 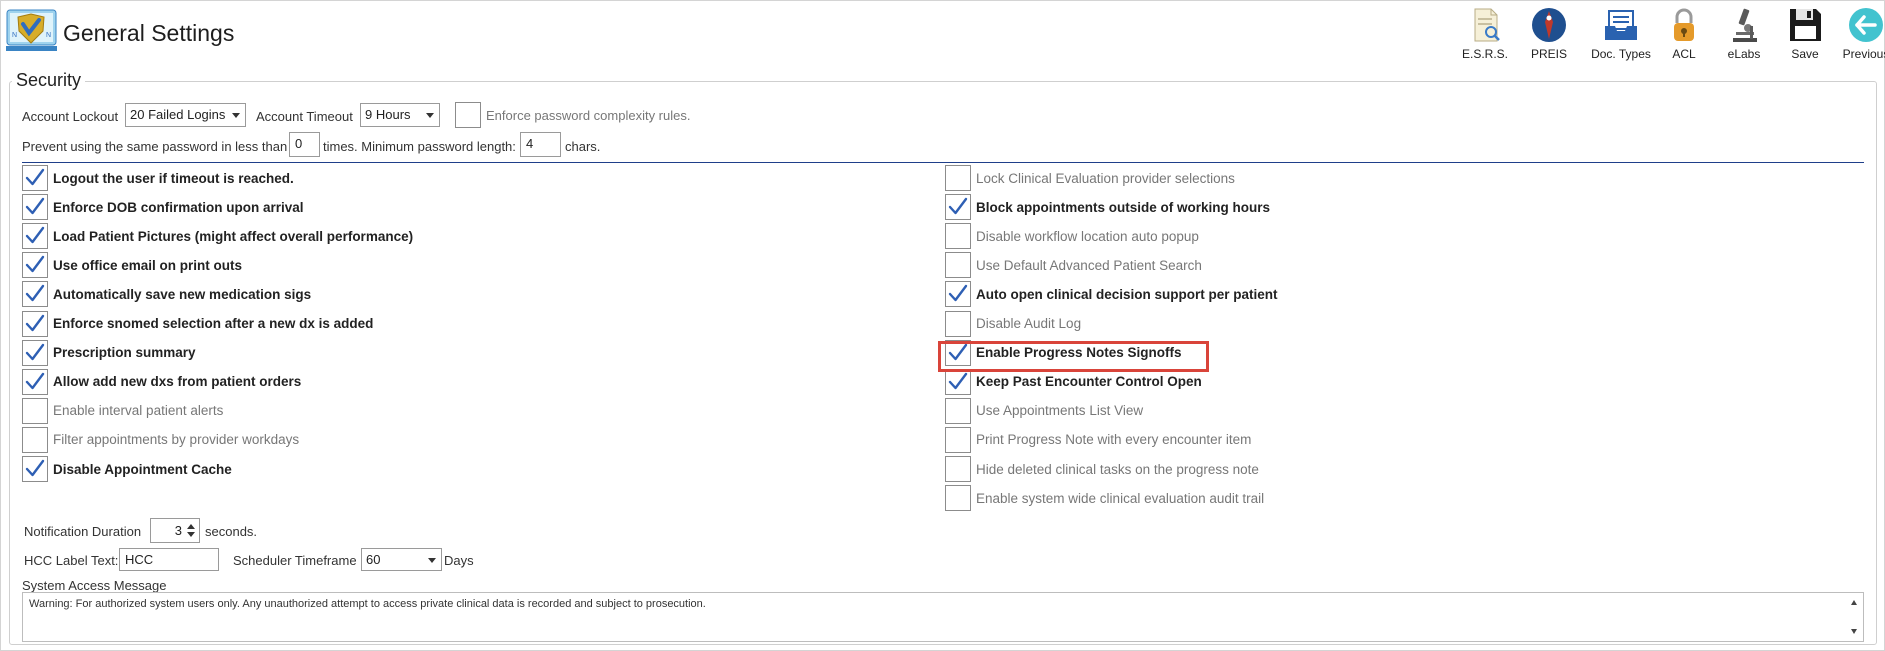 What do you see at coordinates (1013, 323) in the screenshot?
I see `option-checkbox: Disable Audit Log` at bounding box center [1013, 323].